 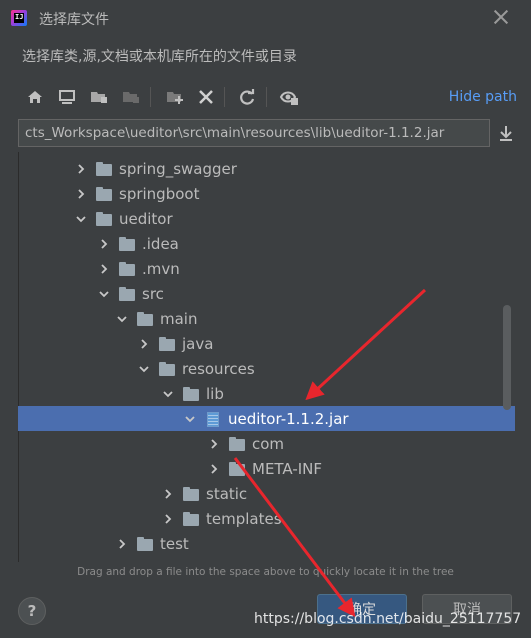 I want to click on project-icon, so click(x=131, y=97).